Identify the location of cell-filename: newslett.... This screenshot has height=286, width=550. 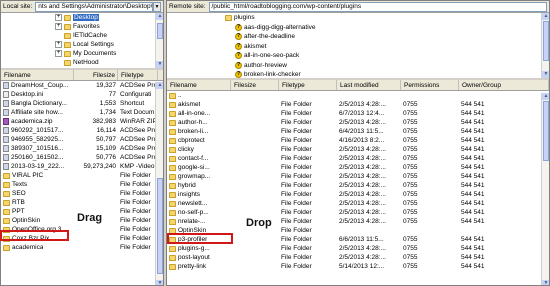
(199, 203).